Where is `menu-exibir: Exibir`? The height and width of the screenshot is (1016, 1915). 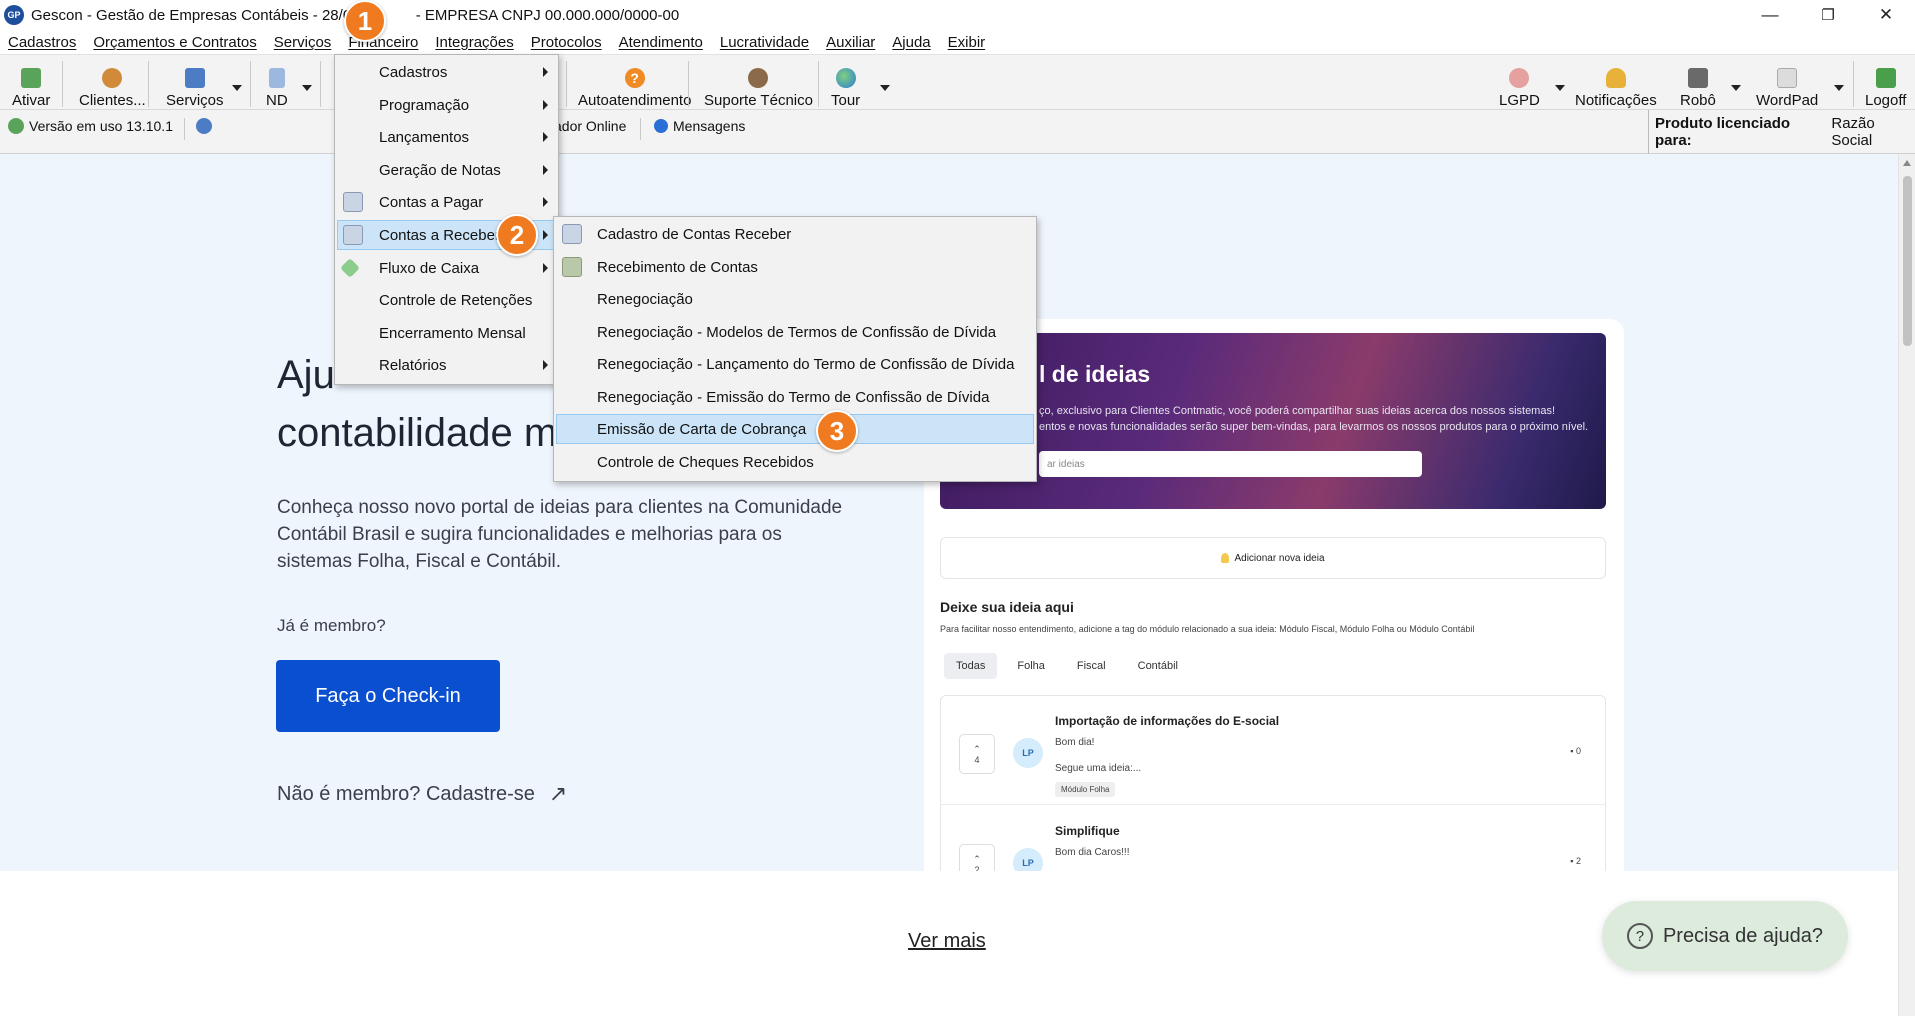 menu-exibir: Exibir is located at coordinates (967, 42).